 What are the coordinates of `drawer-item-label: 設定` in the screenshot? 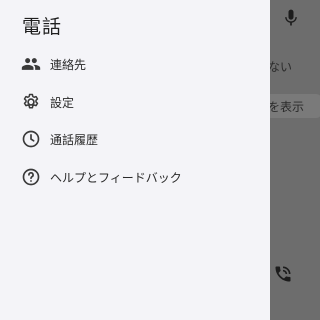 It's located at (62, 102).